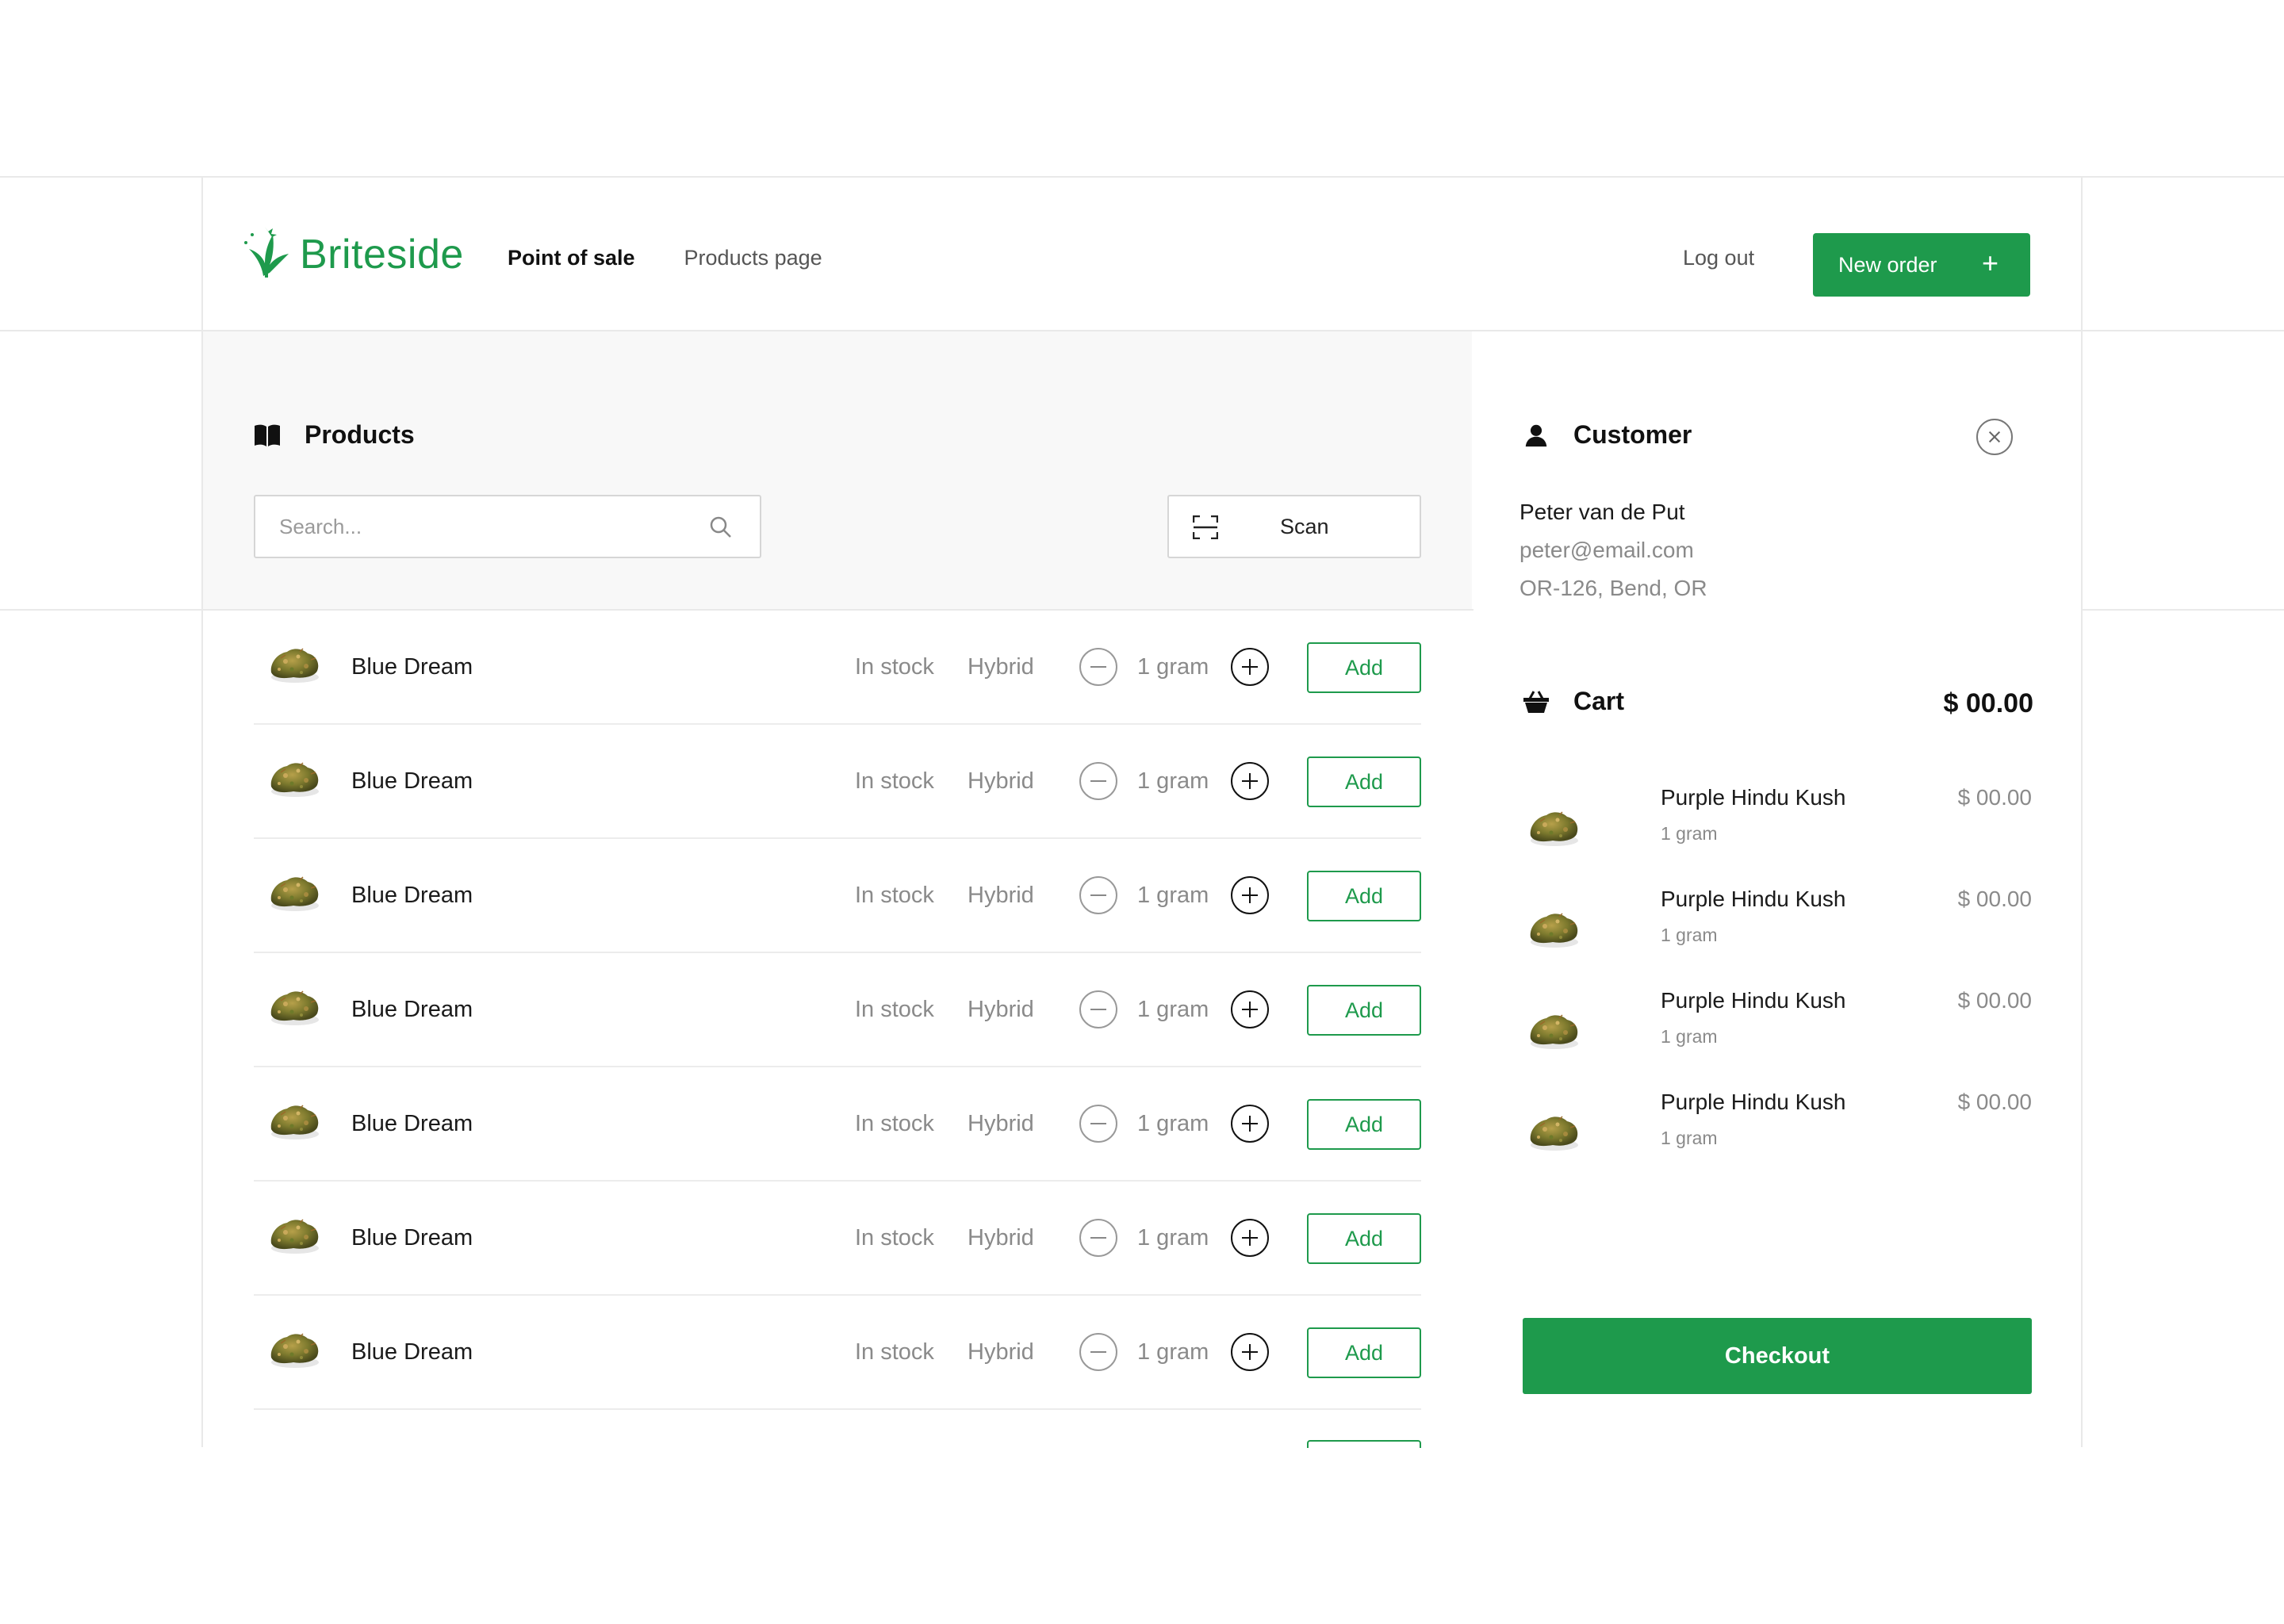  Describe the element at coordinates (1304, 526) in the screenshot. I see `scan-label: Scan` at that location.